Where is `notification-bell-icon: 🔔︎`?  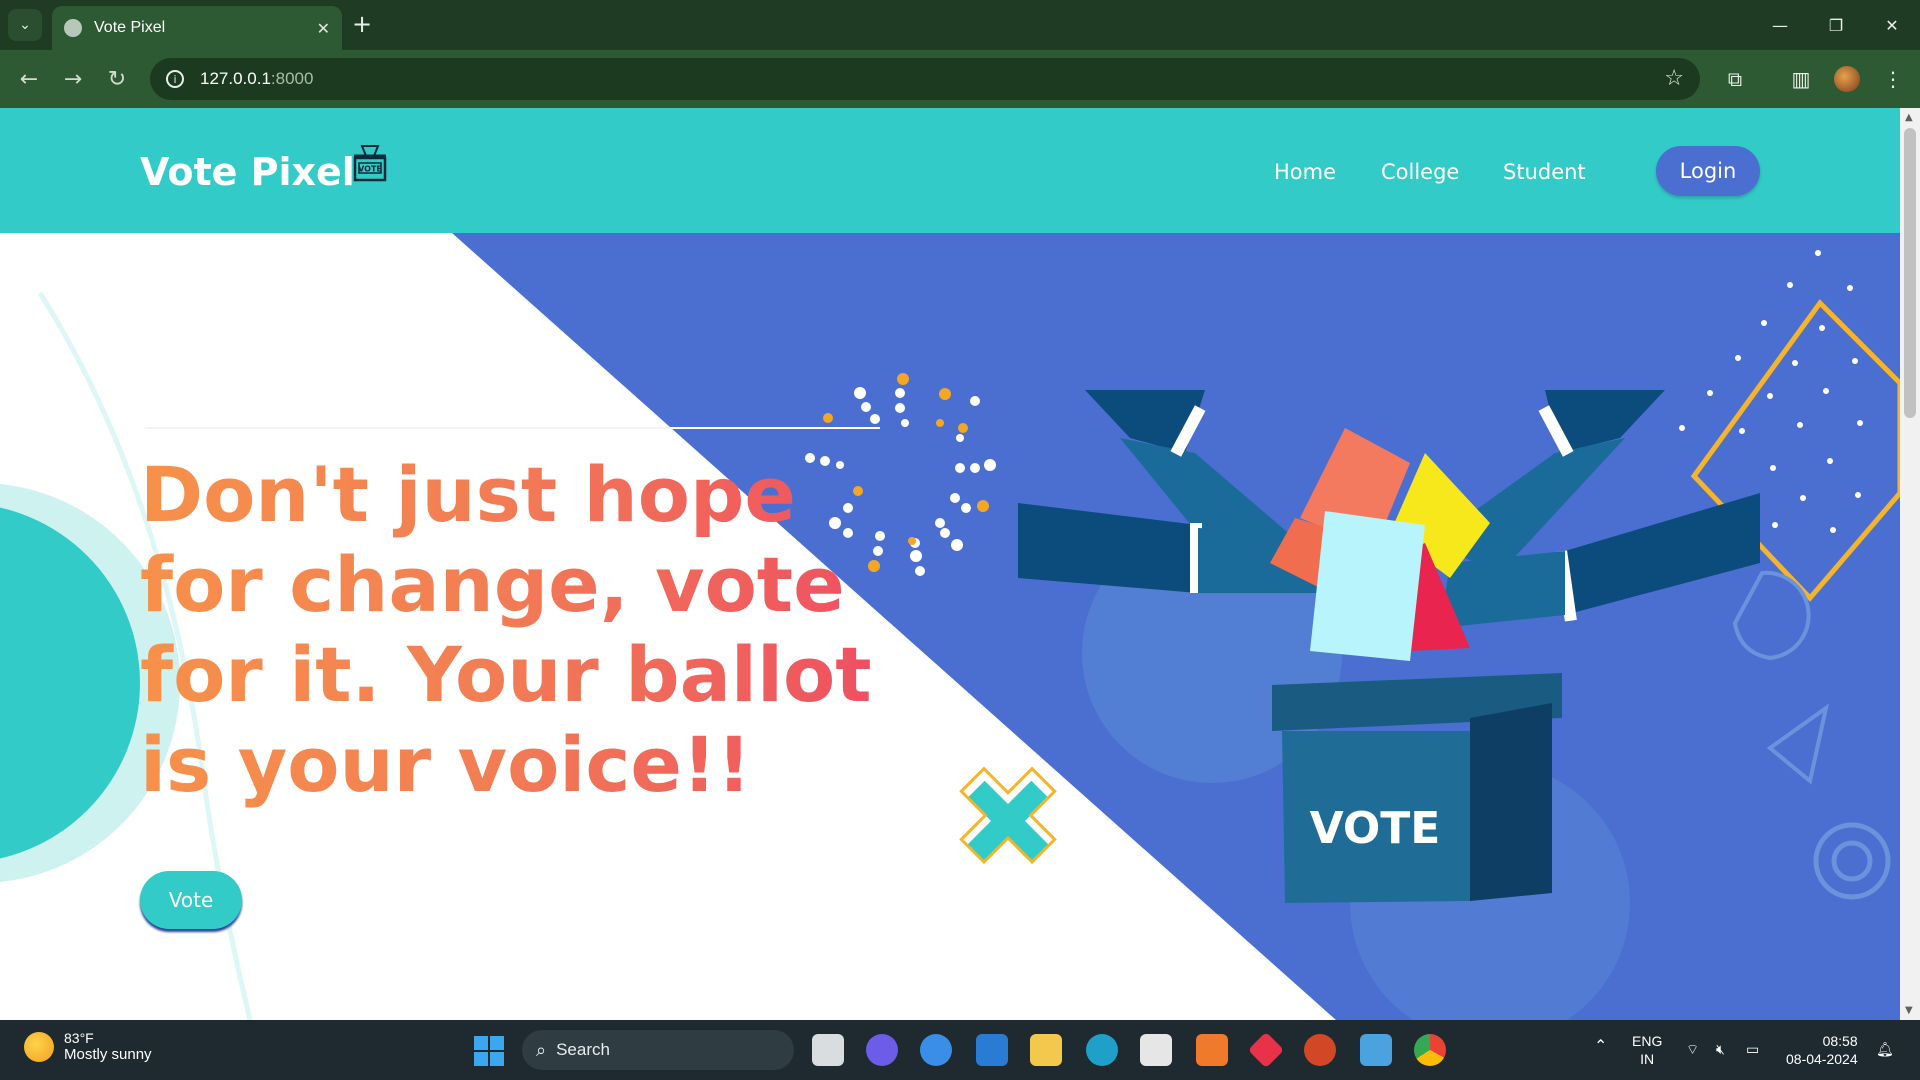 notification-bell-icon: 🔔︎ is located at coordinates (1885, 1049).